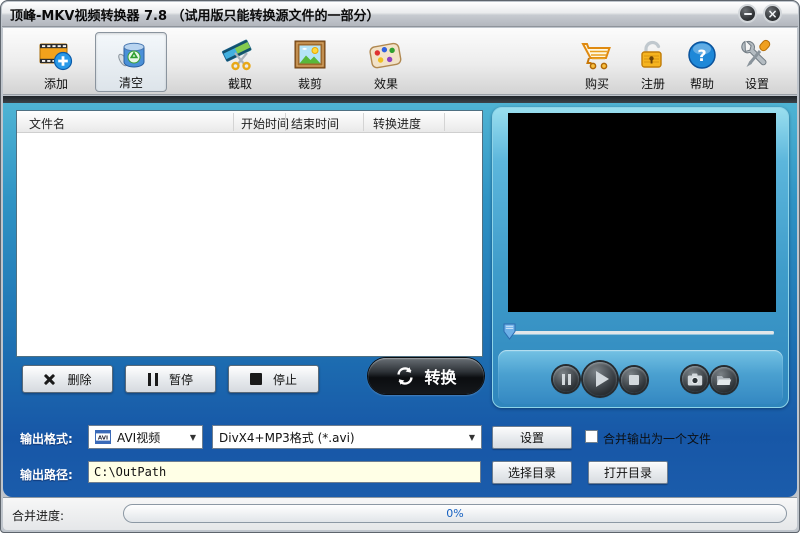  Describe the element at coordinates (400, 99) in the screenshot. I see `toolbar-separator` at that location.